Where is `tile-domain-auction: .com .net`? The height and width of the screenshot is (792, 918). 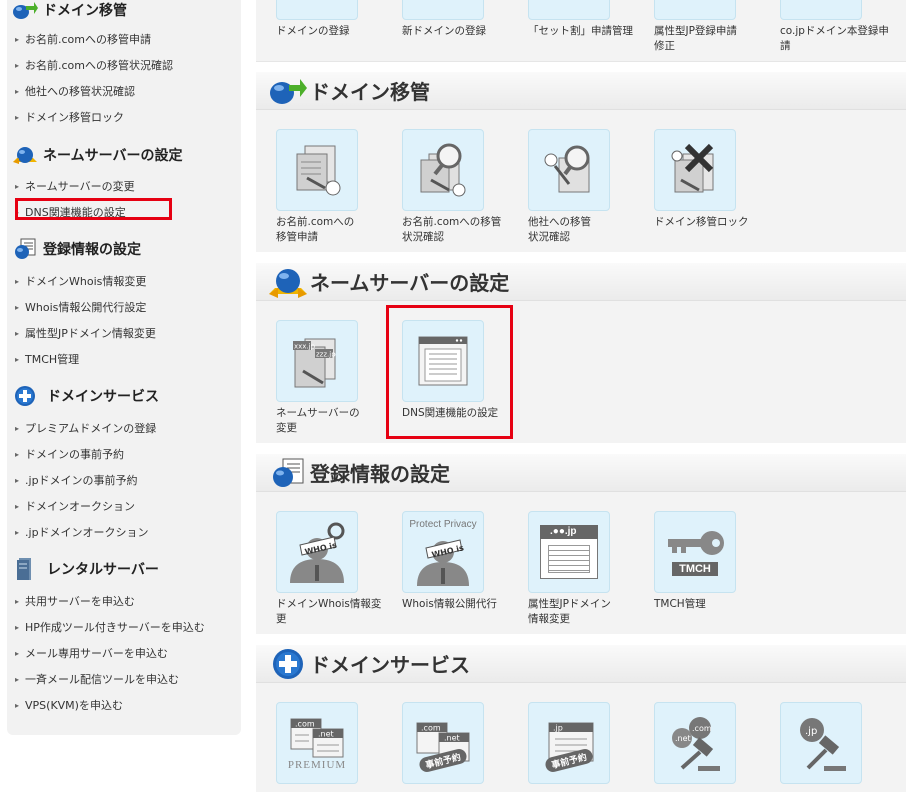
tile-domain-auction: .com .net is located at coordinates (714, 743).